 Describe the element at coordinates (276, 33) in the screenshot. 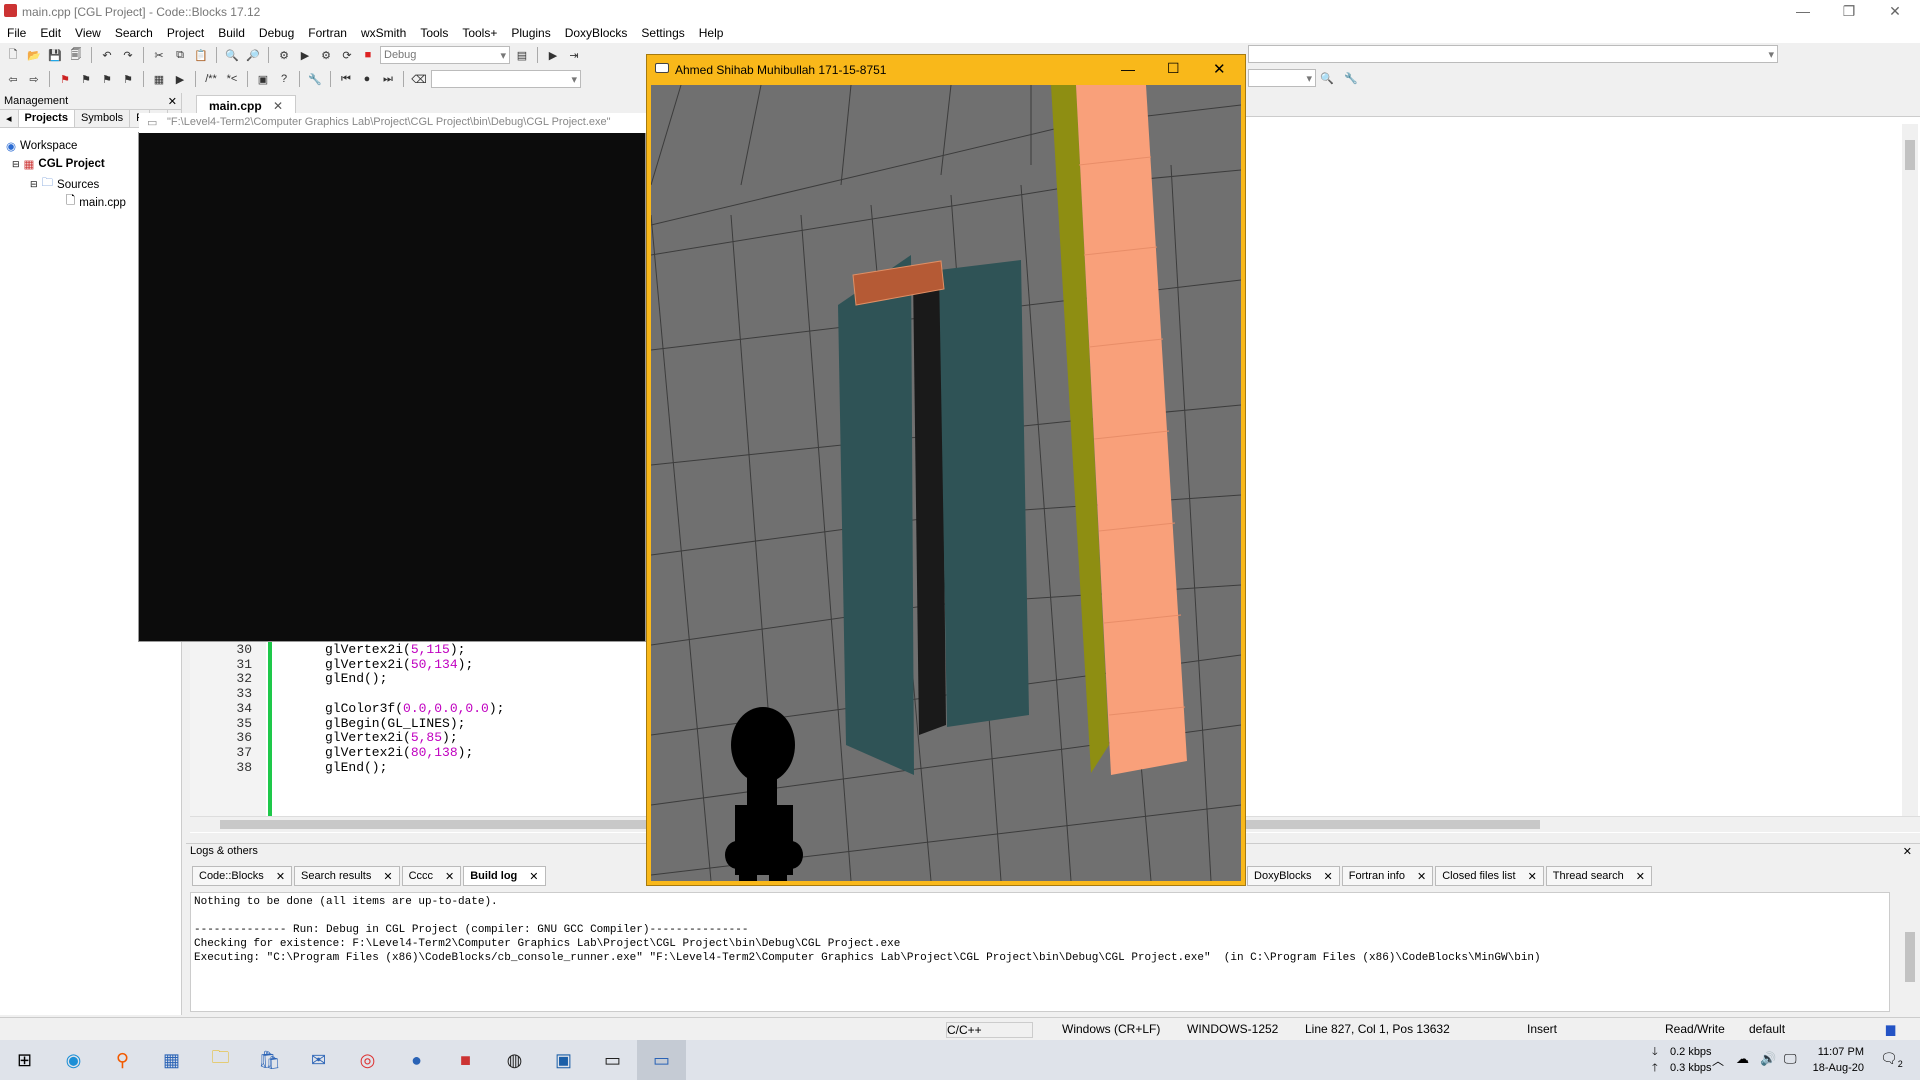

I see `menu-debug: Debug` at that location.